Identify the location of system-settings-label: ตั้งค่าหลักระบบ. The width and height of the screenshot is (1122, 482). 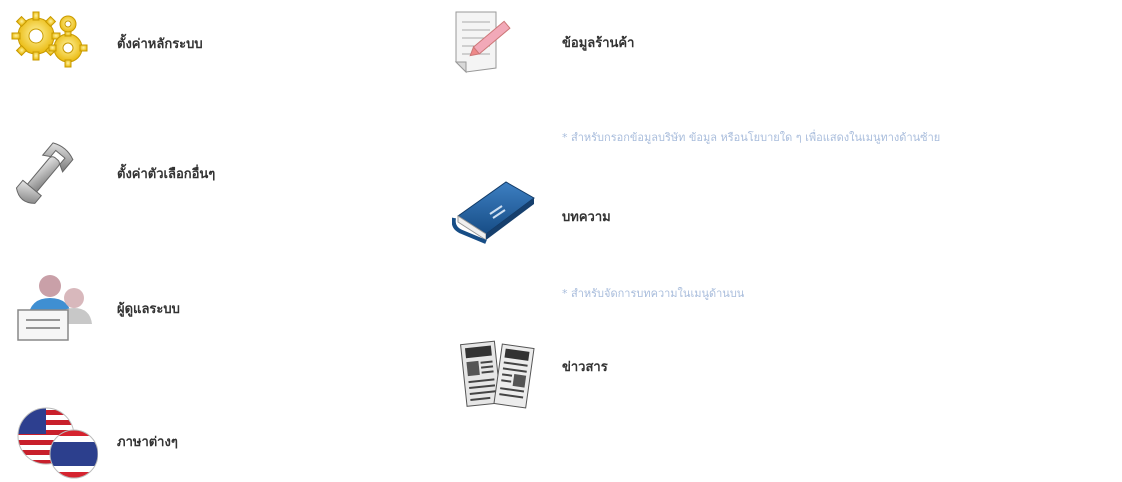
(160, 44).